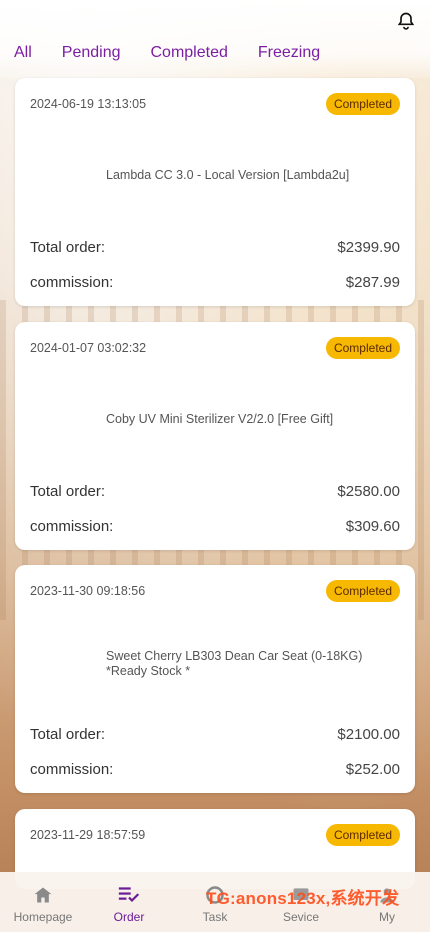 Image resolution: width=430 pixels, height=932 pixels. What do you see at coordinates (129, 895) in the screenshot?
I see `order-list-icon` at bounding box center [129, 895].